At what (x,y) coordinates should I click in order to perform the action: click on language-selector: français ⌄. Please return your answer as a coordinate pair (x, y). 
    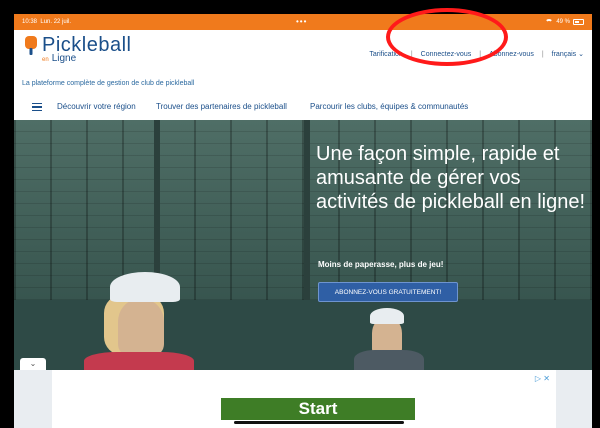
    Looking at the image, I should click on (568, 54).